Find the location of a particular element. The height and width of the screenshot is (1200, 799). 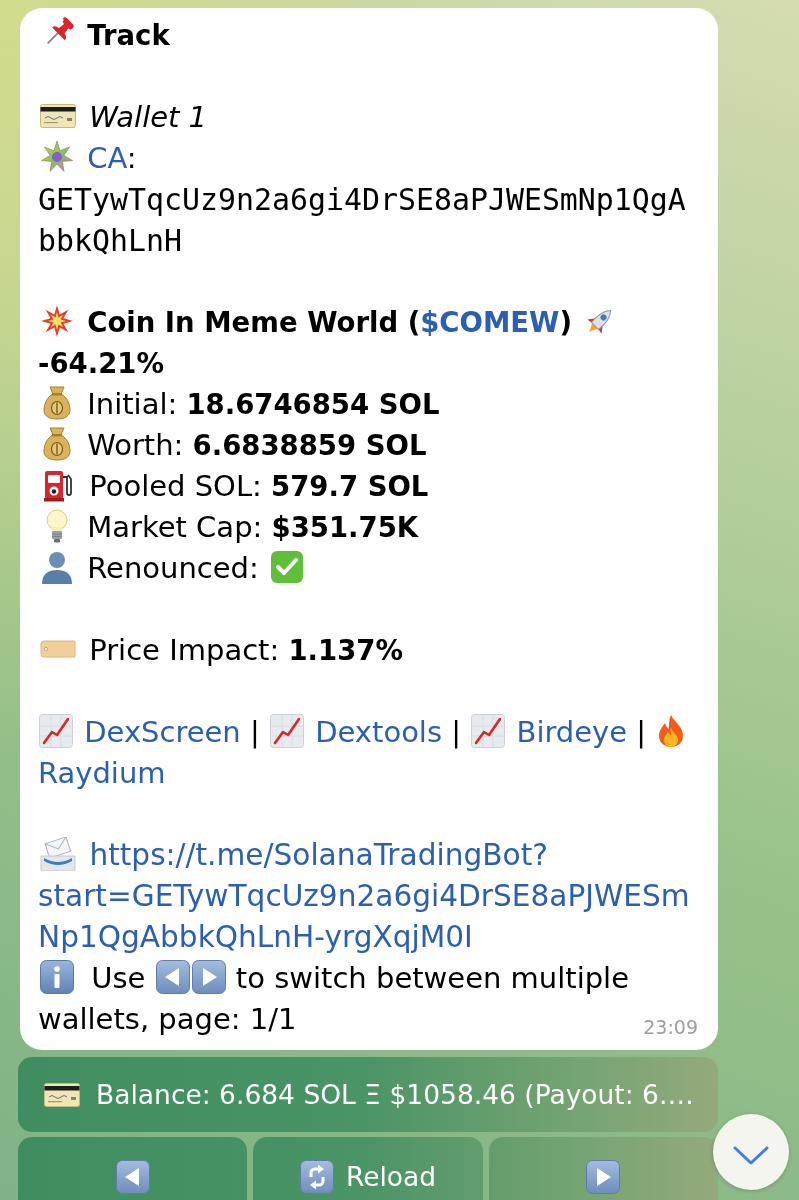

fuel-pump-icon is located at coordinates (58, 485).